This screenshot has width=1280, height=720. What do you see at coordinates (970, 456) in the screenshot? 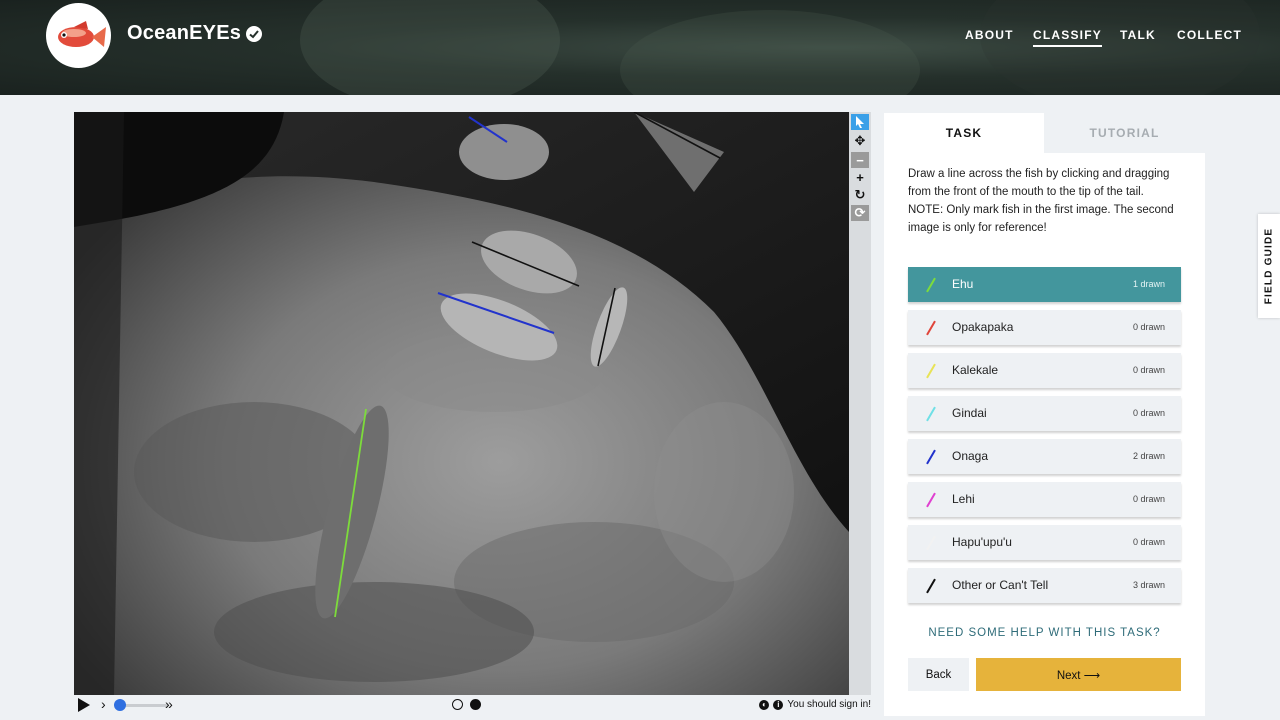
I see `choice-label: Onaga` at bounding box center [970, 456].